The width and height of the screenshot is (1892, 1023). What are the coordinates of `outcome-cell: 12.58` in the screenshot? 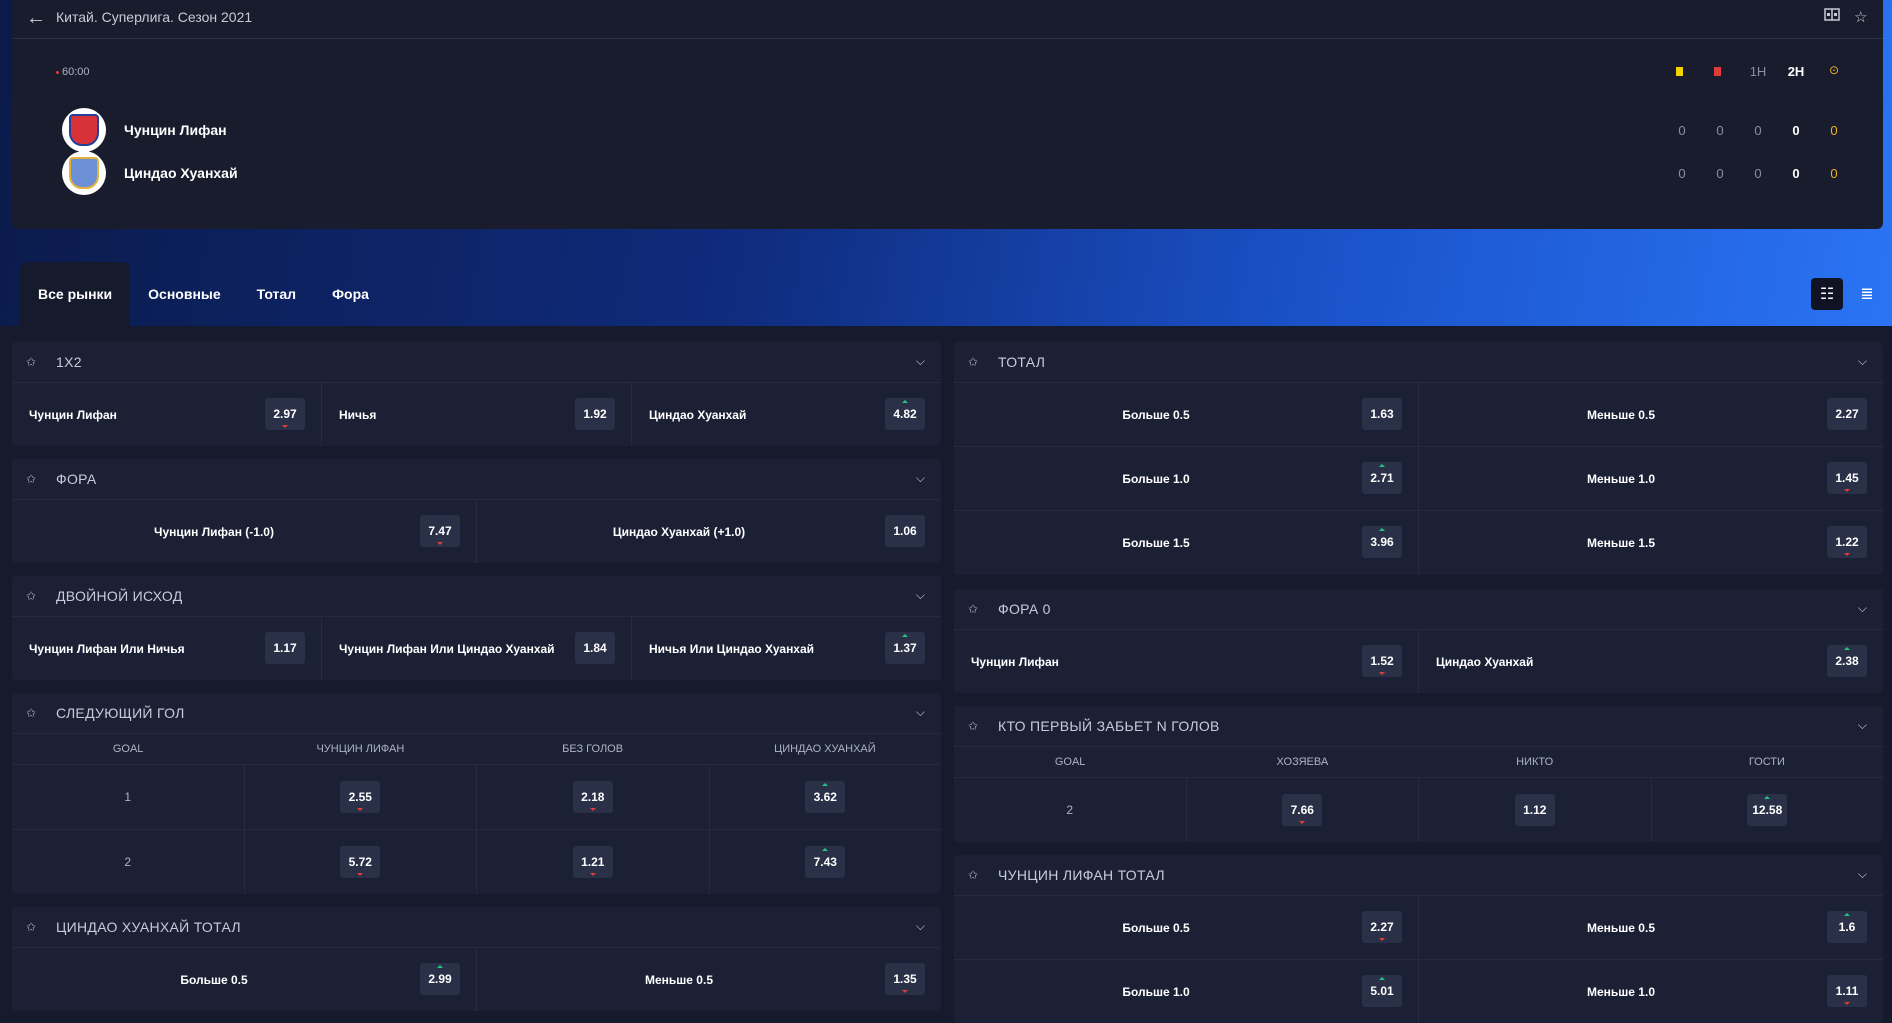 It's located at (1767, 810).